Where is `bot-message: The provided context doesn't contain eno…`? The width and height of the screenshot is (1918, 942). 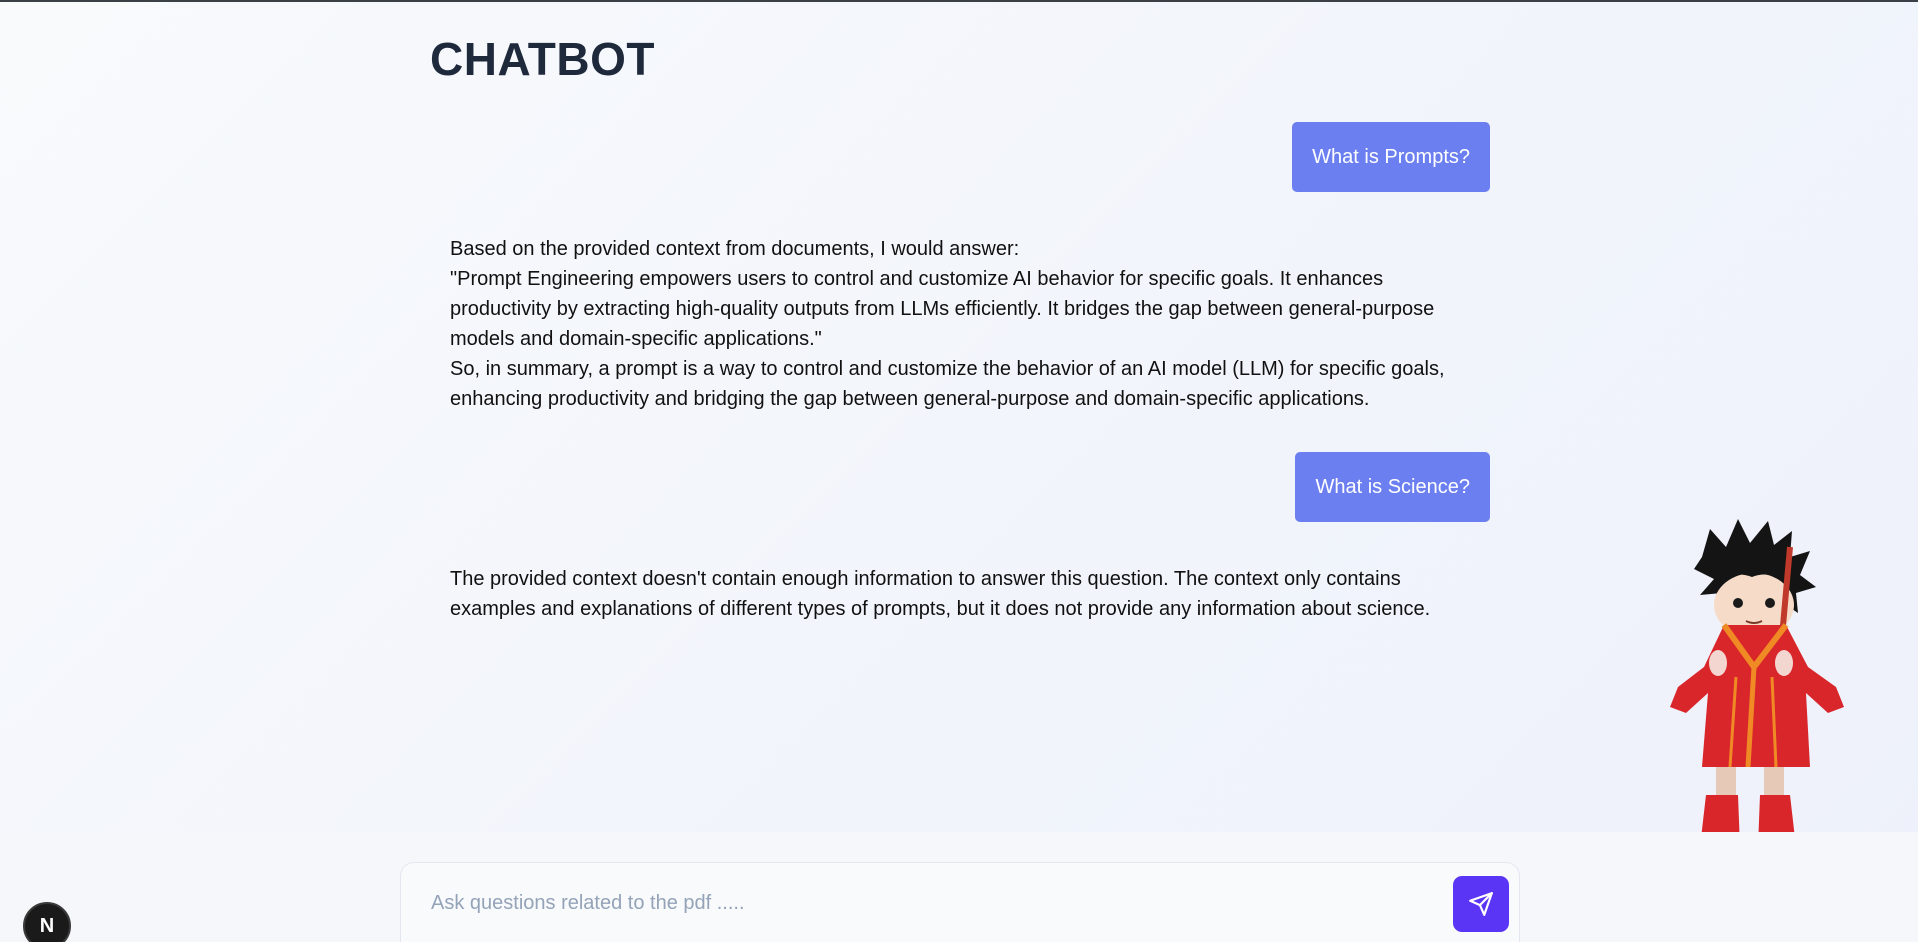
bot-message: The provided context doesn't contain eno… is located at coordinates (955, 594).